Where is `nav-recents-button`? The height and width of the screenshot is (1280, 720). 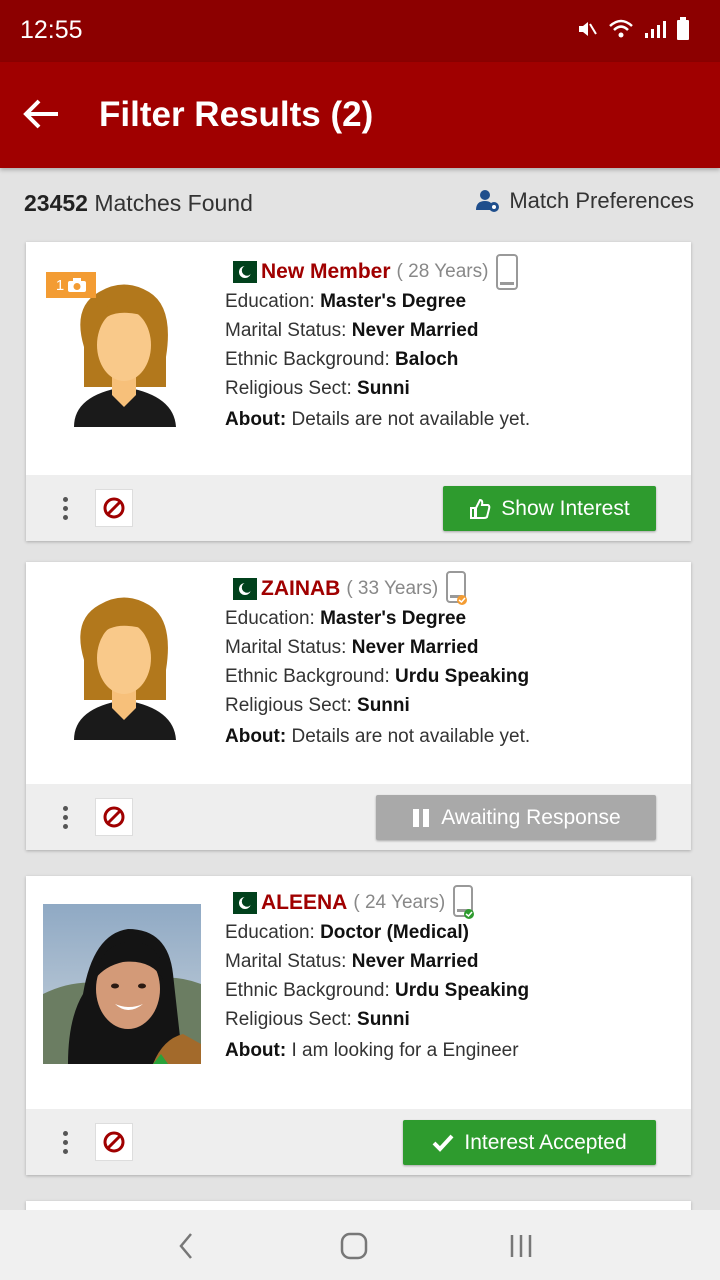 nav-recents-button is located at coordinates (521, 1246).